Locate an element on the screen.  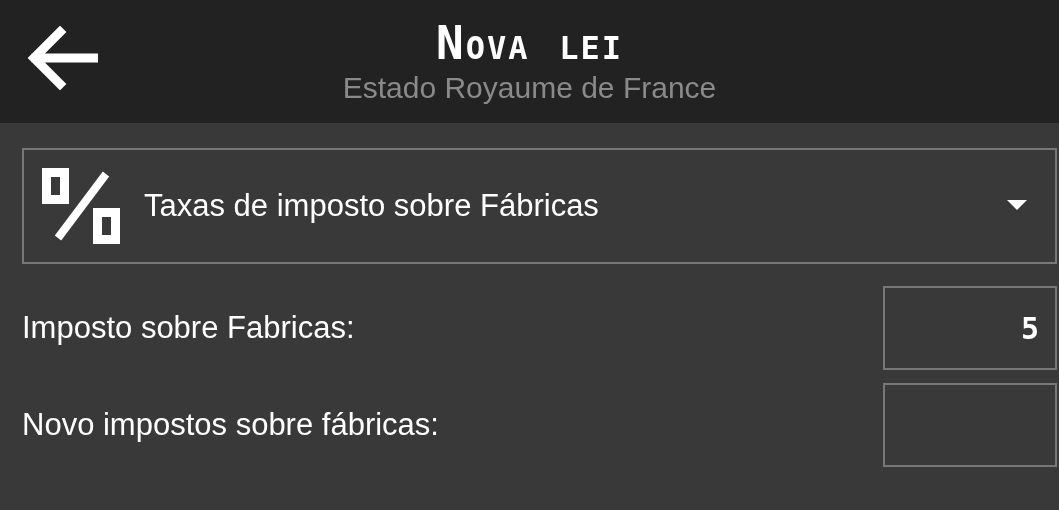
field-label: Imposto sobre Fabricas: is located at coordinates (188, 328).